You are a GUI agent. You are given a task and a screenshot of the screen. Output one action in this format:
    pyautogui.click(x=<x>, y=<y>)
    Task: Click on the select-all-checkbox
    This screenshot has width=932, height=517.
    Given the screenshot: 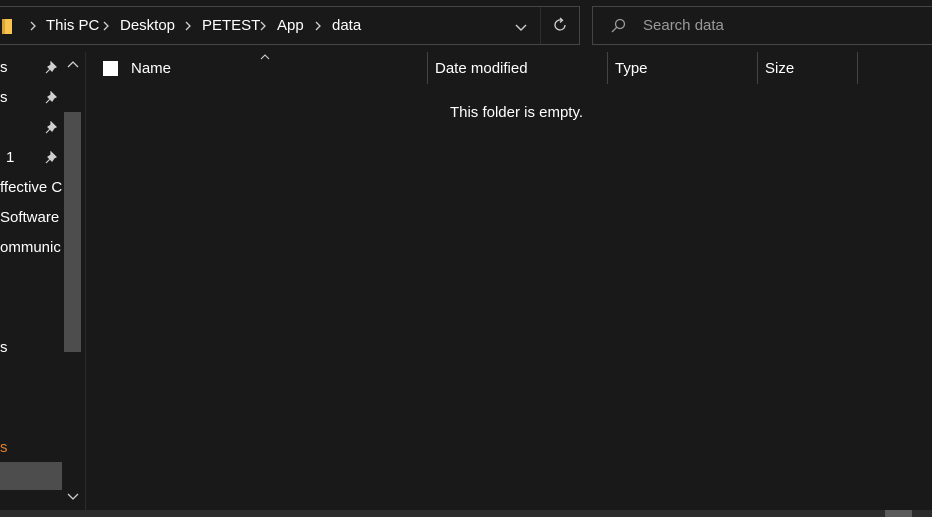 What is the action you would take?
    pyautogui.click(x=110, y=68)
    